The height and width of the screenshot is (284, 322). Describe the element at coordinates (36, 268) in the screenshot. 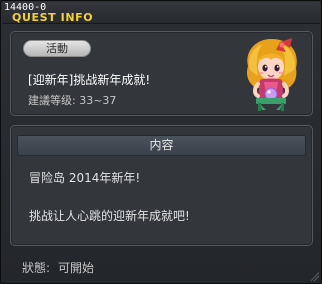

I see `status-label: 狀態:` at that location.